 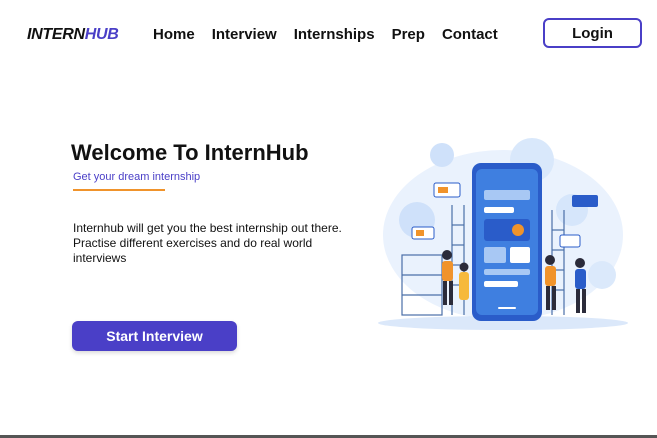 I want to click on hero-title: Welcome To InternHub, so click(x=190, y=152).